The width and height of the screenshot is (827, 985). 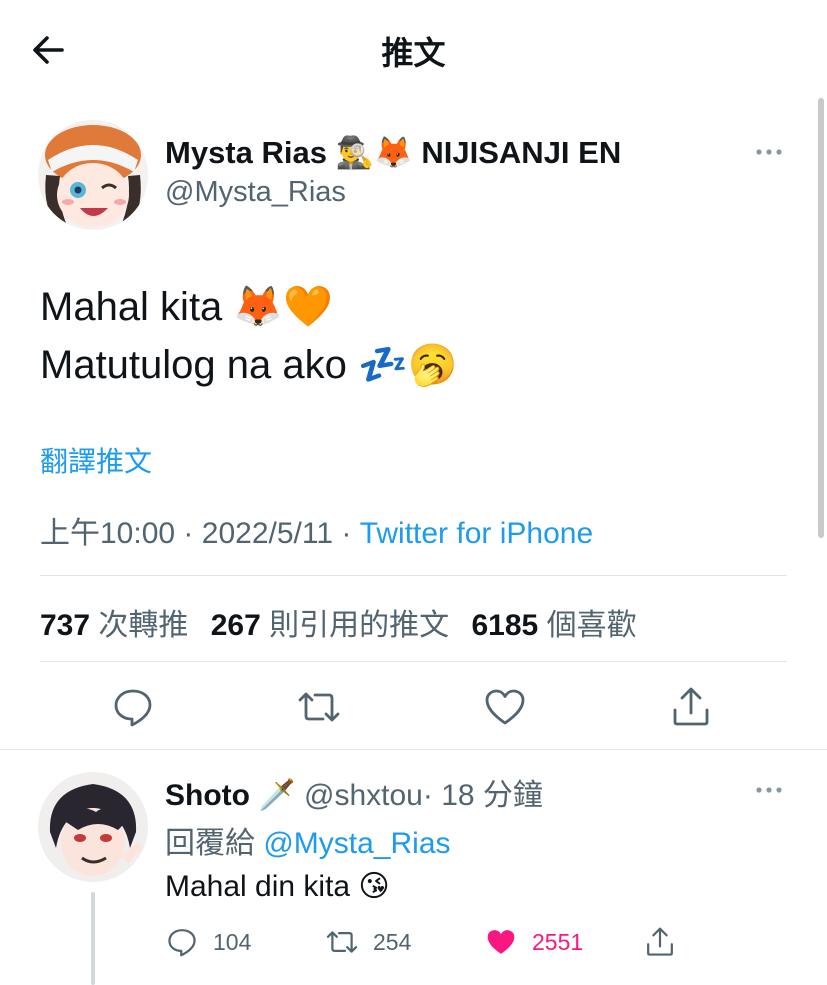 What do you see at coordinates (821, 318) in the screenshot?
I see `scrollbar` at bounding box center [821, 318].